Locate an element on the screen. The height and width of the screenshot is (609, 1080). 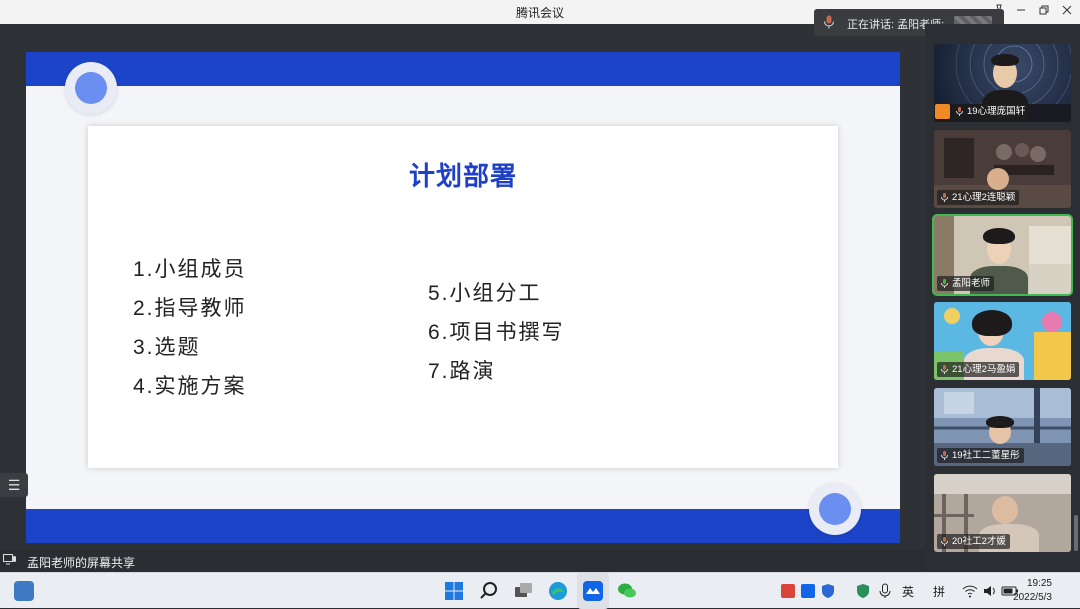
share-status-bar: 孟阳老师的屏幕共享 is located at coordinates (462, 560).